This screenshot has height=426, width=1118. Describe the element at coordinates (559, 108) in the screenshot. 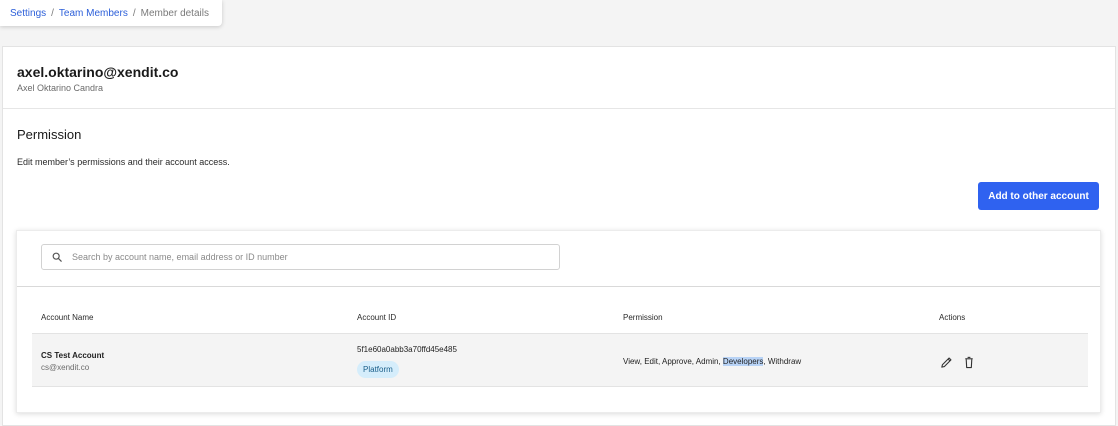

I see `section-divider` at that location.